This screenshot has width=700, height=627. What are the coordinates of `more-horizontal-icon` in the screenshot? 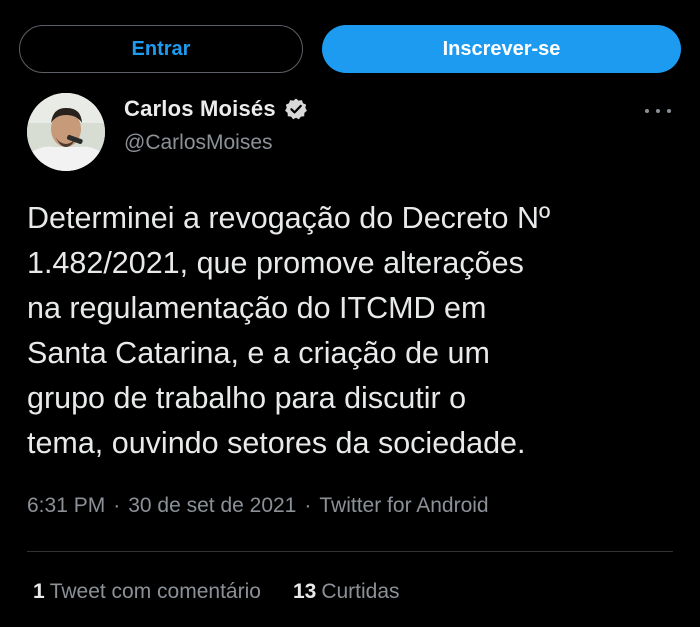 It's located at (658, 111).